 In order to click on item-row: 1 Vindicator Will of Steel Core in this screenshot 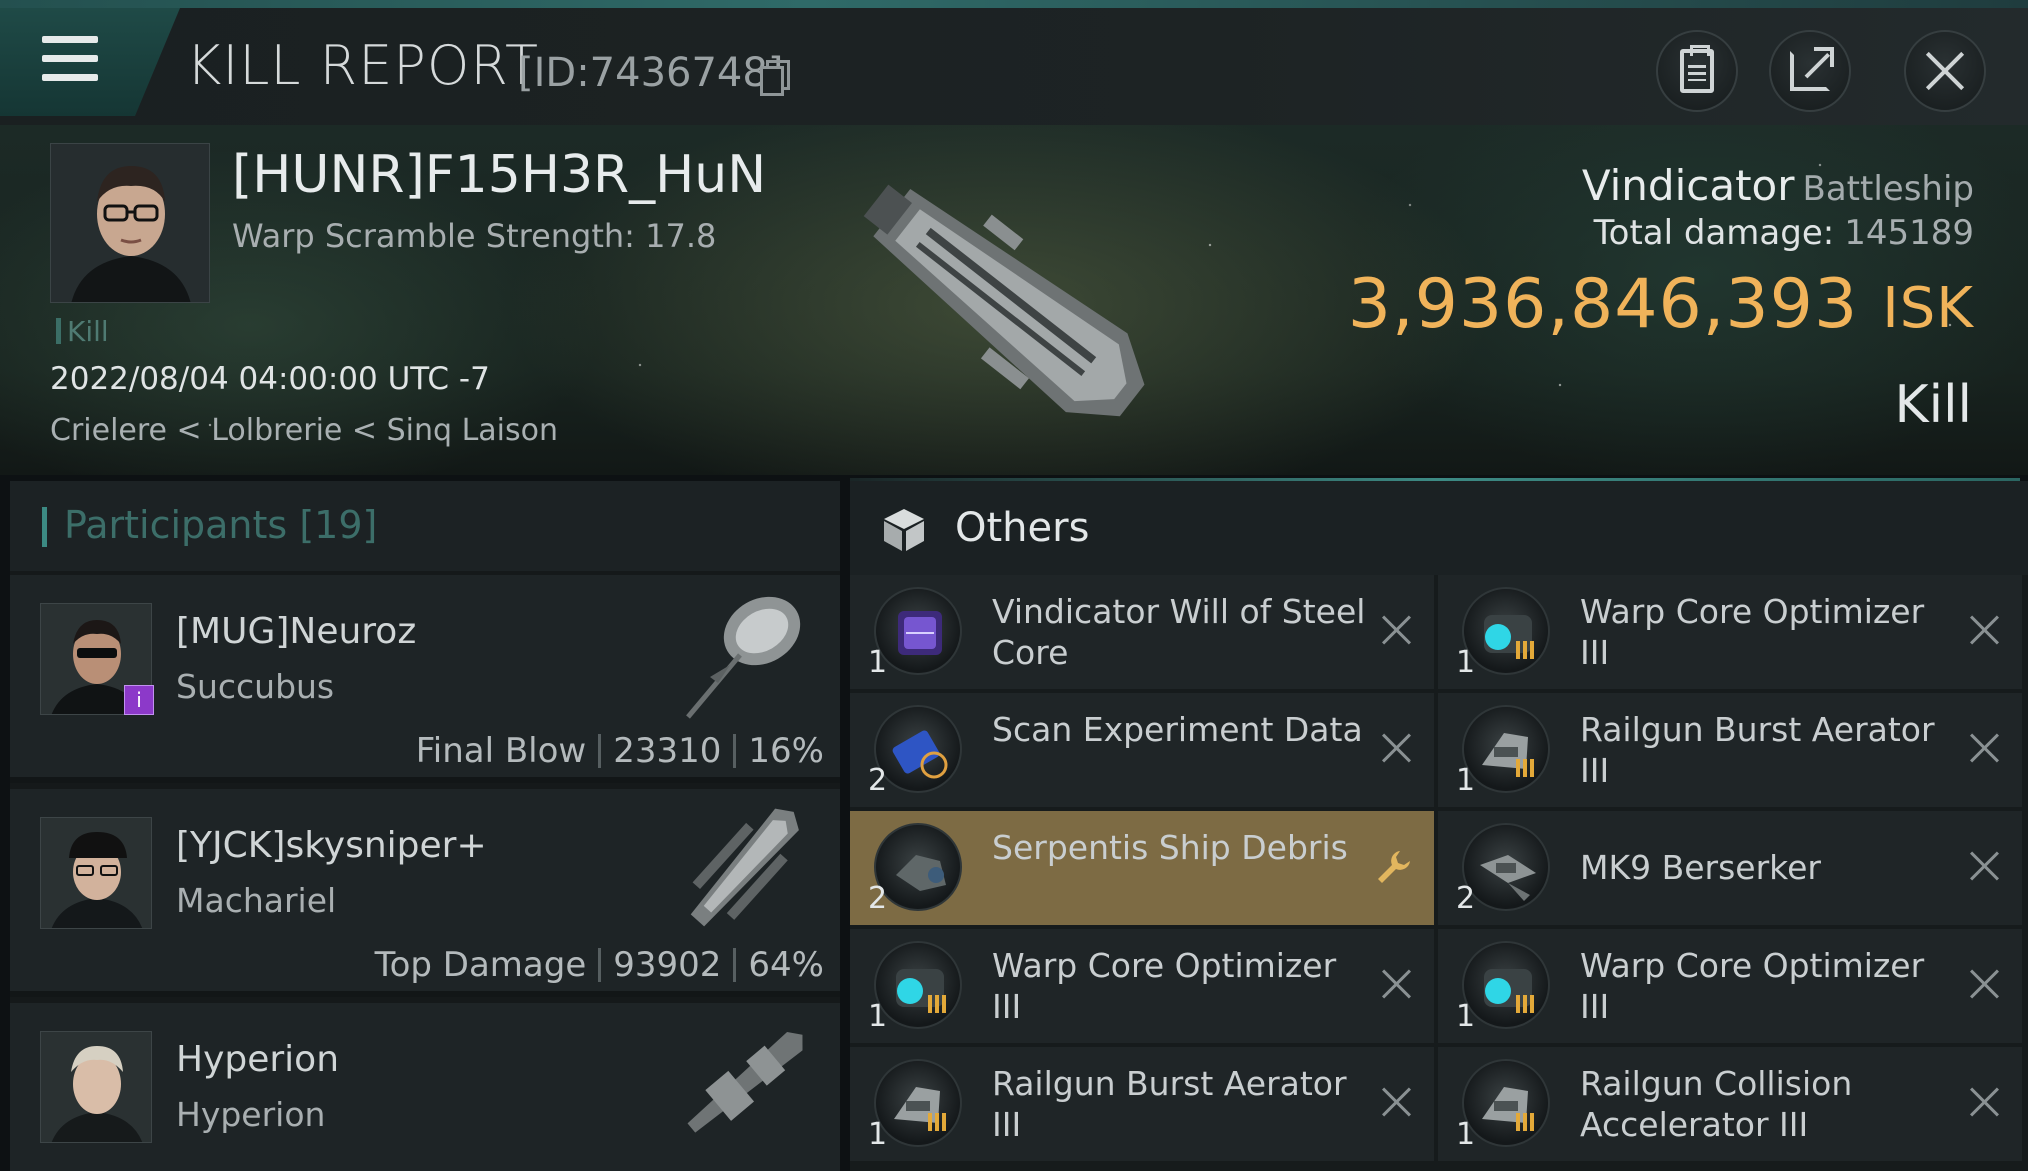, I will do `click(1142, 632)`.